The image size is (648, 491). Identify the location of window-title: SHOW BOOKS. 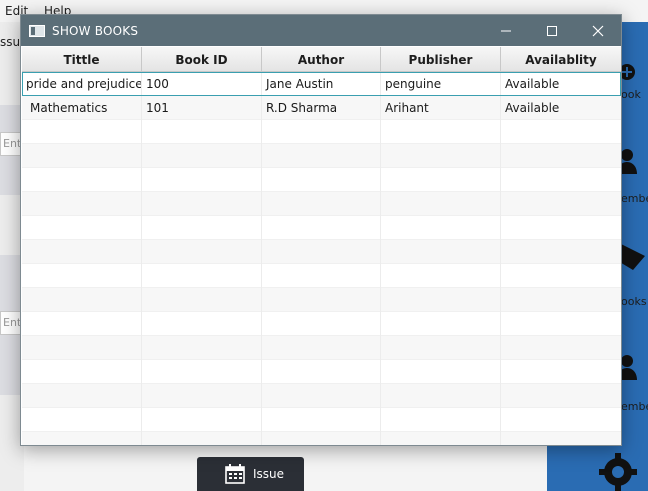
(95, 30).